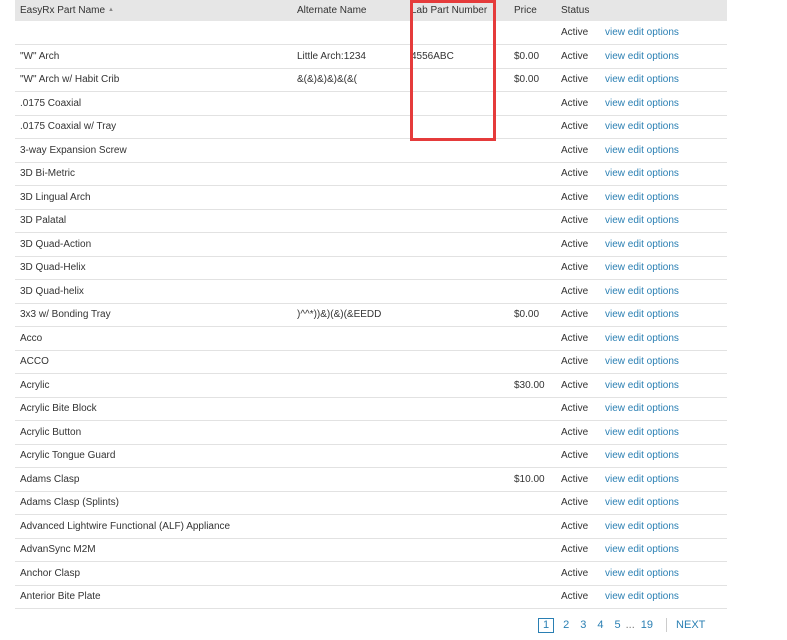  I want to click on page-link-last: 19, so click(647, 625).